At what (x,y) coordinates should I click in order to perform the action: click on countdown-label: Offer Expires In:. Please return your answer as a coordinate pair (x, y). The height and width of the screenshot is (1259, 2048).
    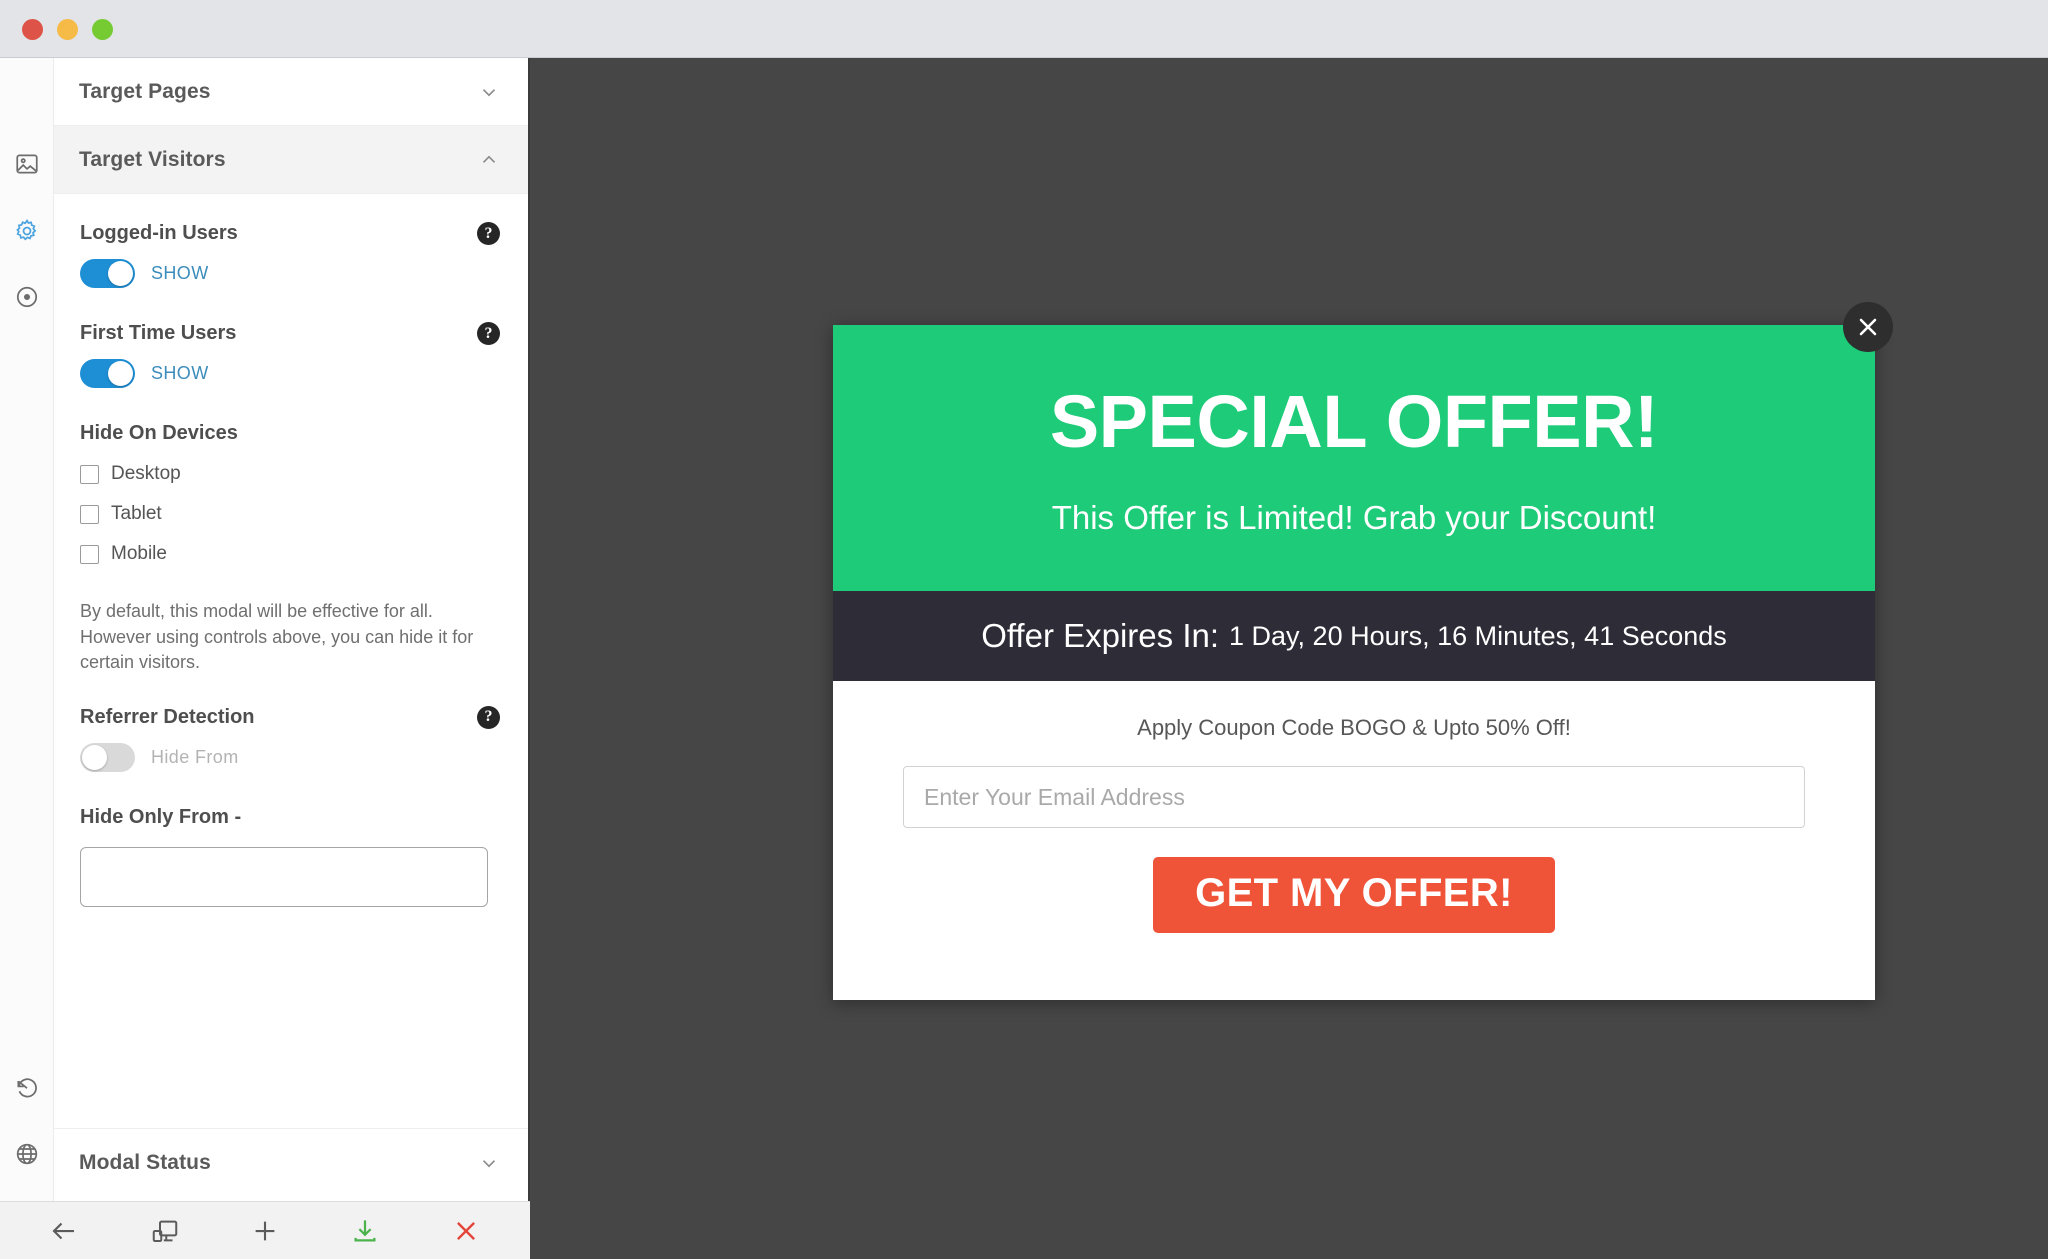
    Looking at the image, I should click on (1100, 635).